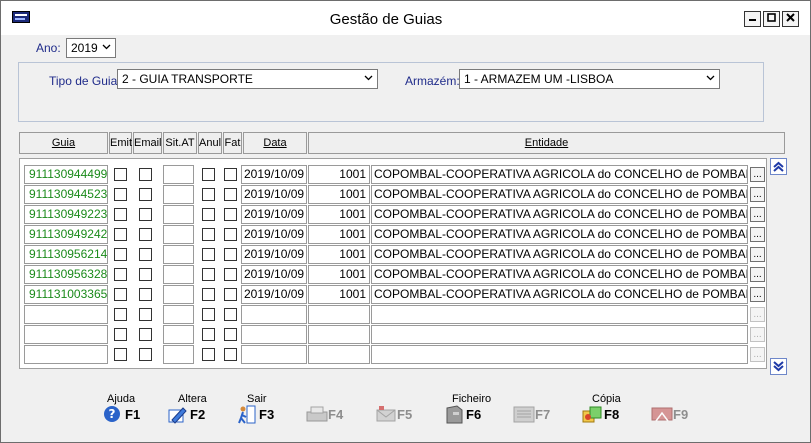 This screenshot has width=811, height=443. Describe the element at coordinates (180, 143) in the screenshot. I see `column-header-sitat: Sit.AT` at that location.